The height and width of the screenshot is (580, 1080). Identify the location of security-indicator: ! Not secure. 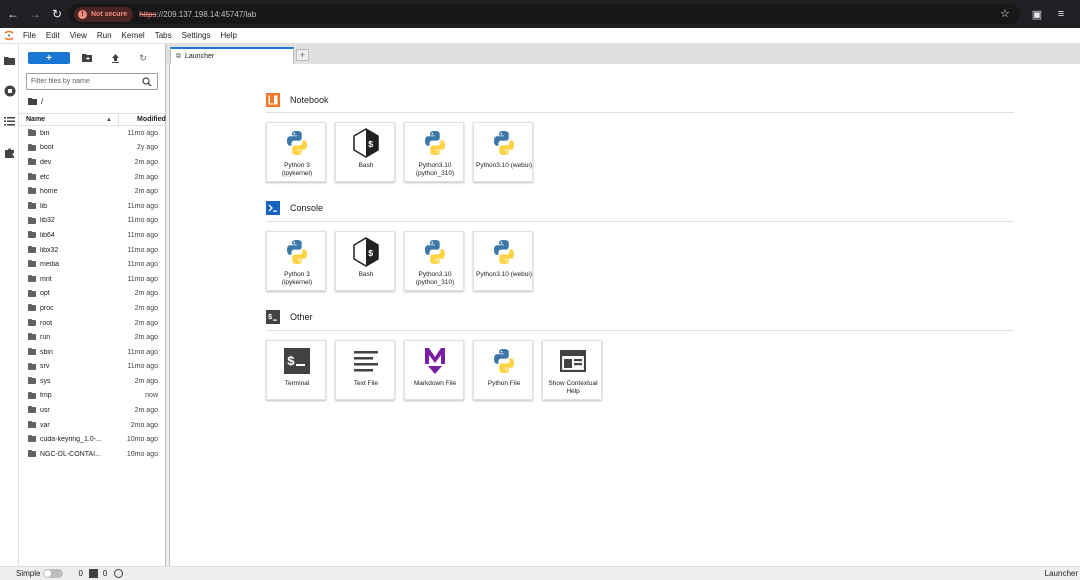
(104, 14).